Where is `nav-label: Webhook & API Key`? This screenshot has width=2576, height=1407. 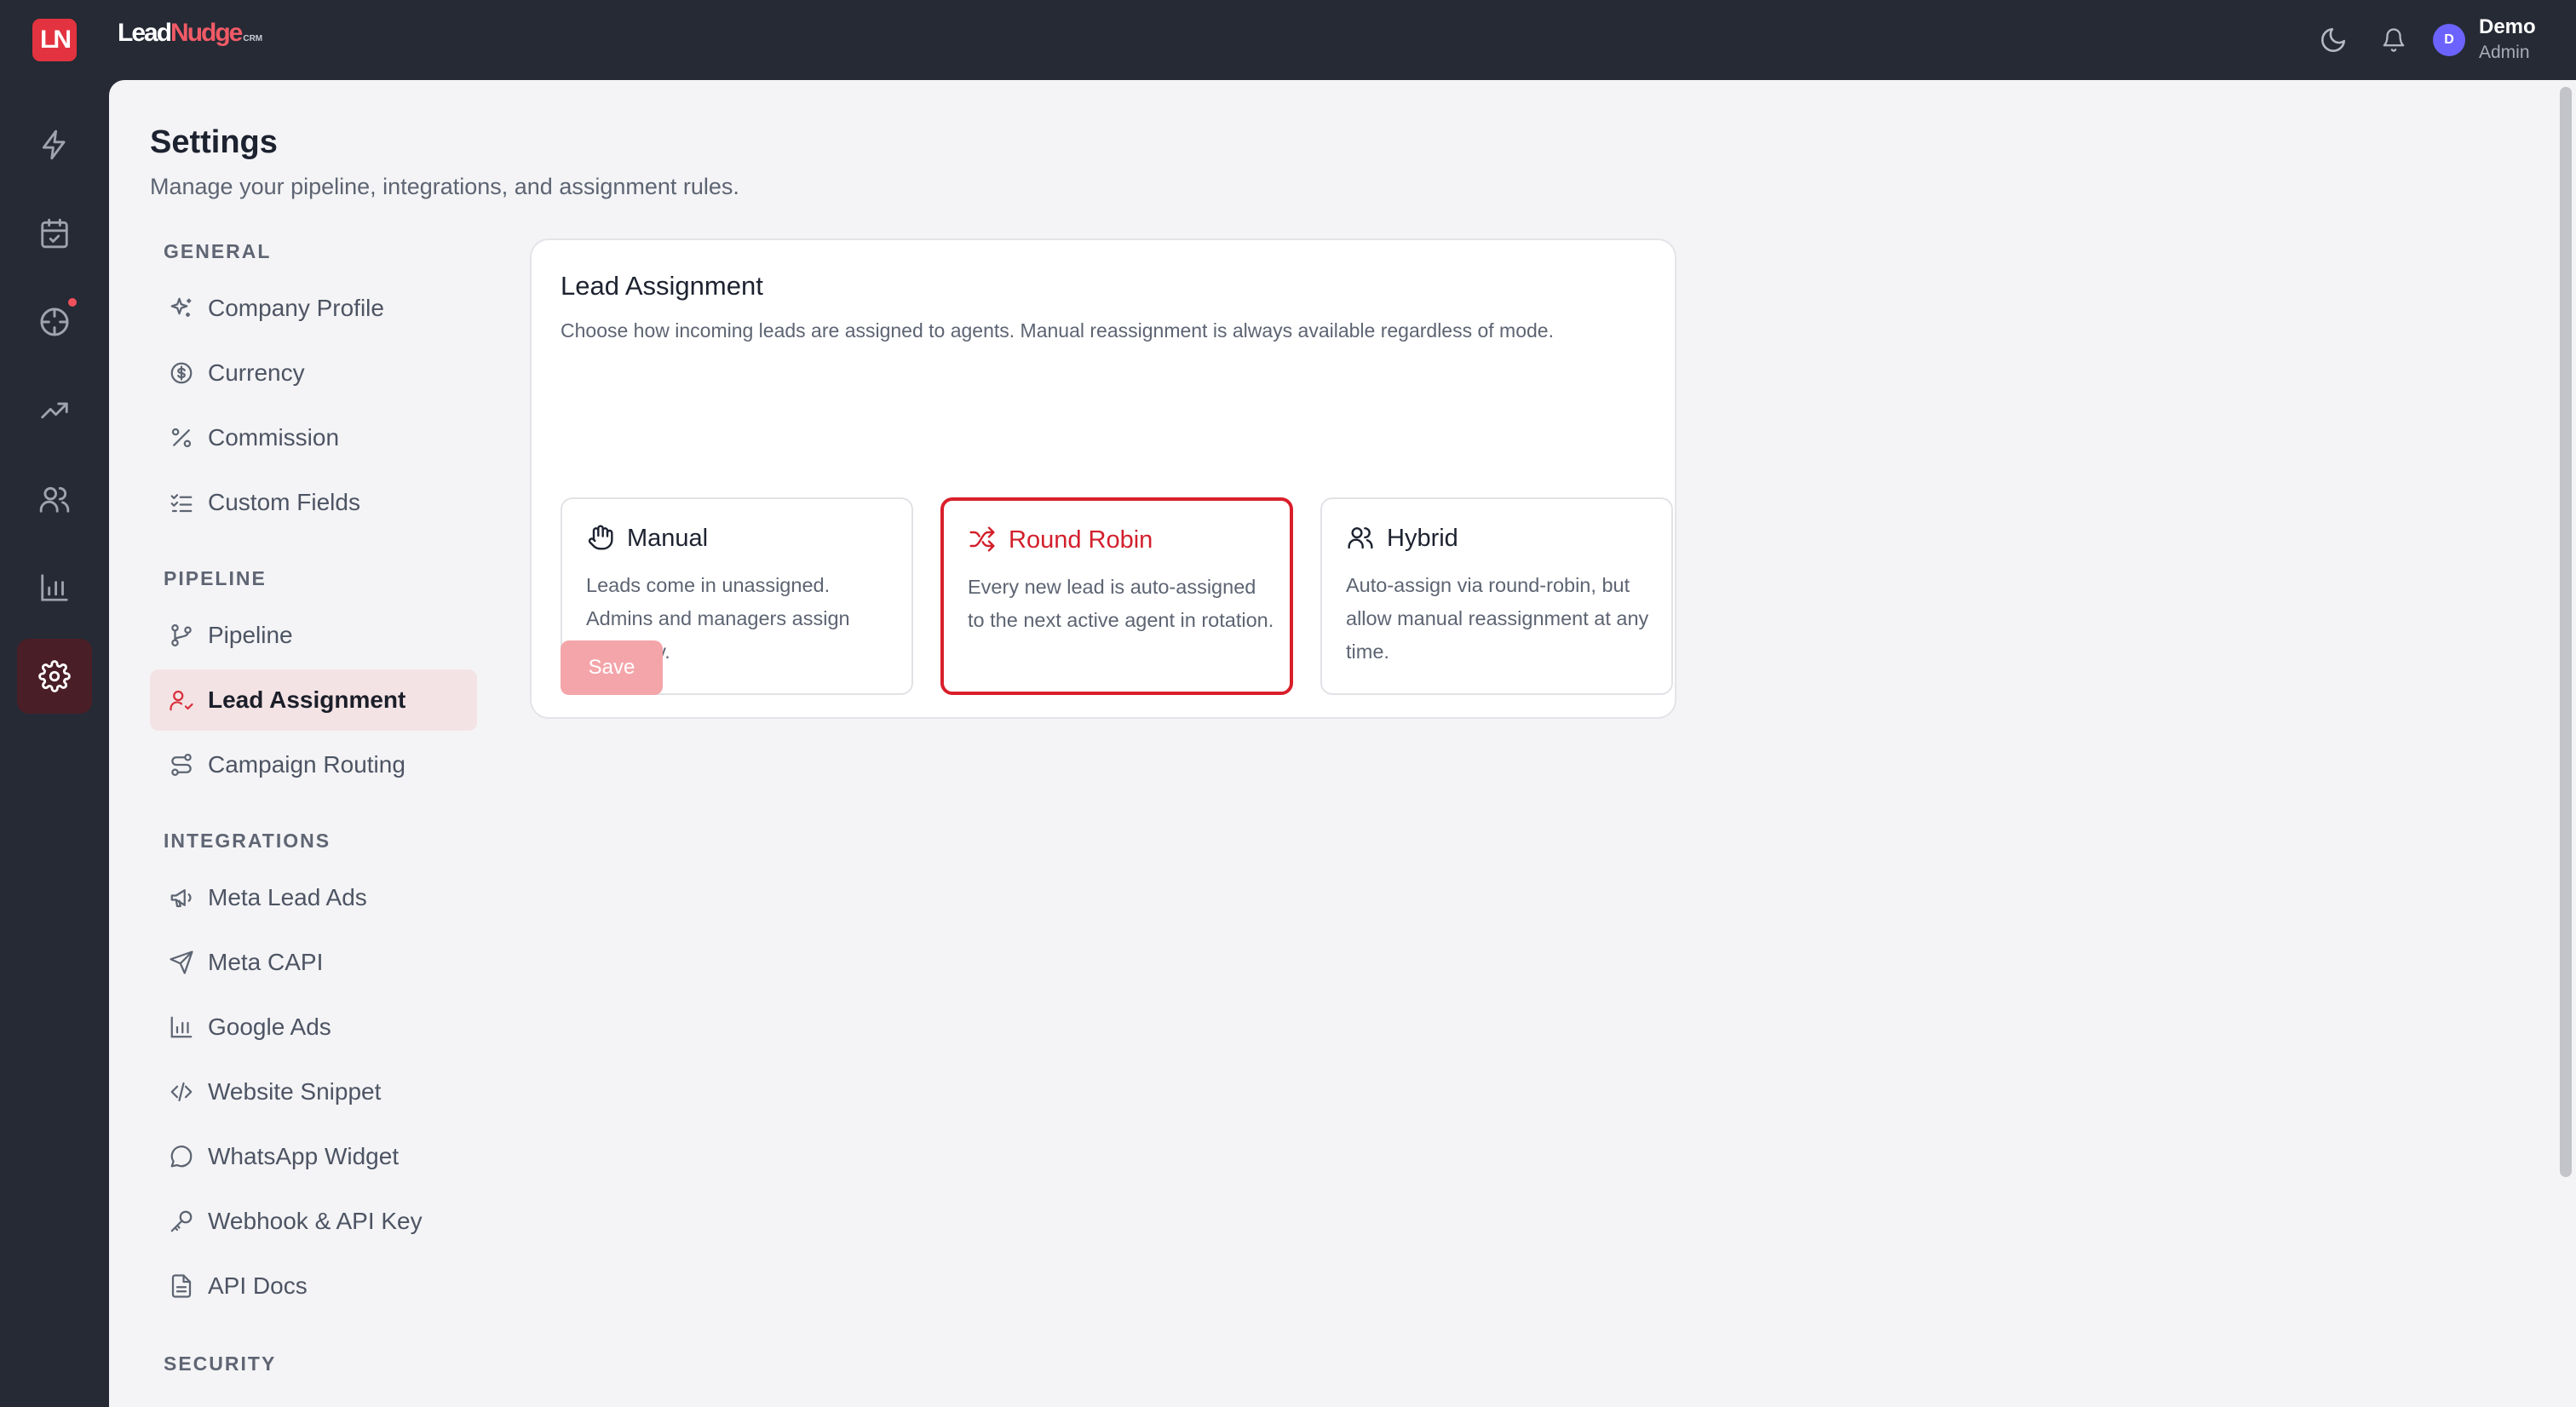 nav-label: Webhook & API Key is located at coordinates (315, 1221).